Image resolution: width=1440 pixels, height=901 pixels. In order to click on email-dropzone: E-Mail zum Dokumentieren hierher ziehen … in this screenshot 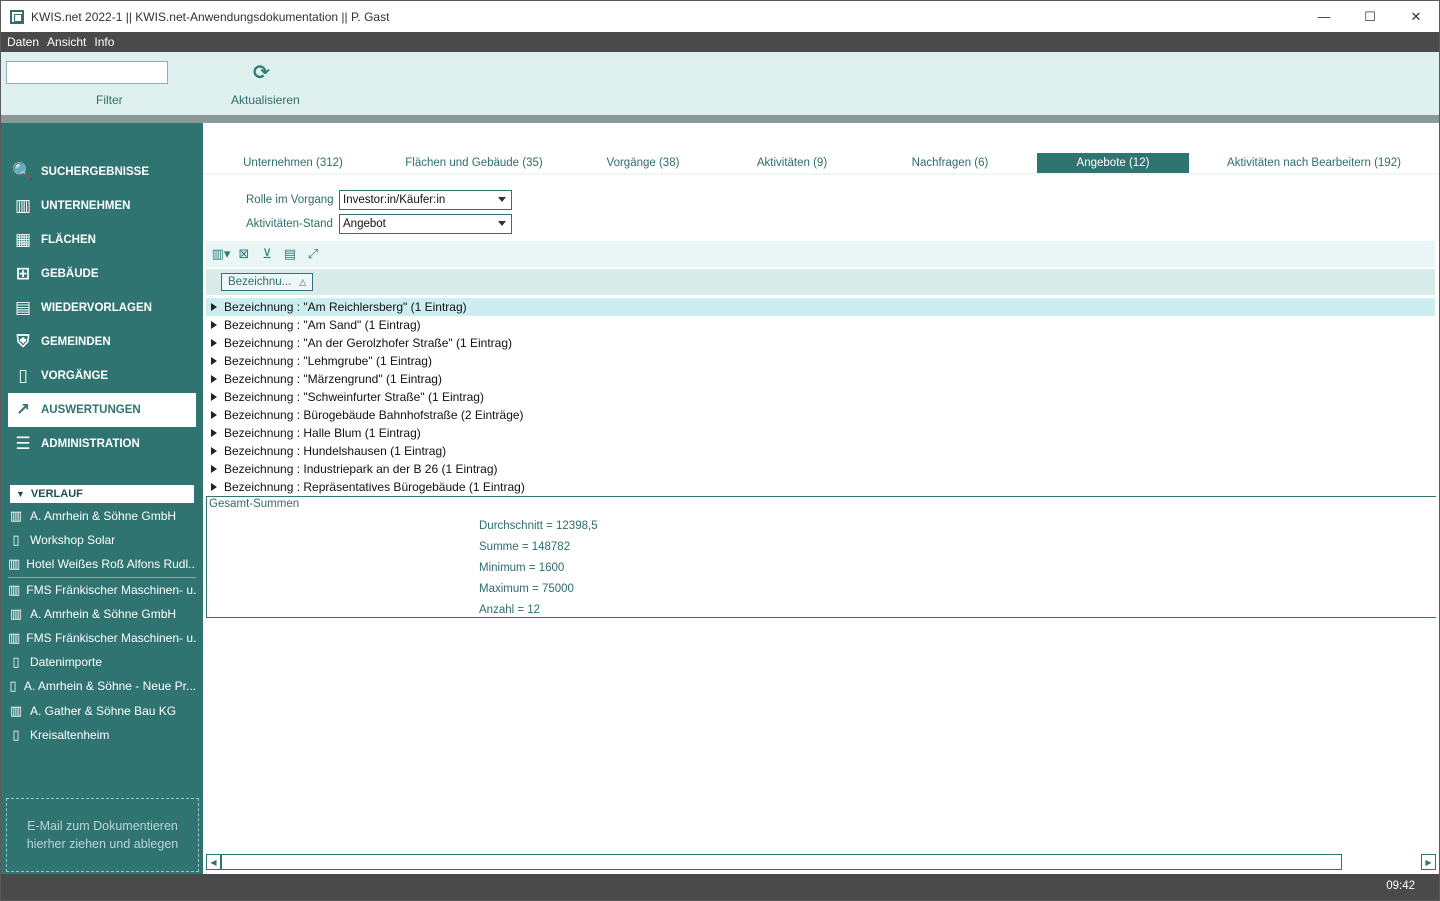, I will do `click(102, 835)`.